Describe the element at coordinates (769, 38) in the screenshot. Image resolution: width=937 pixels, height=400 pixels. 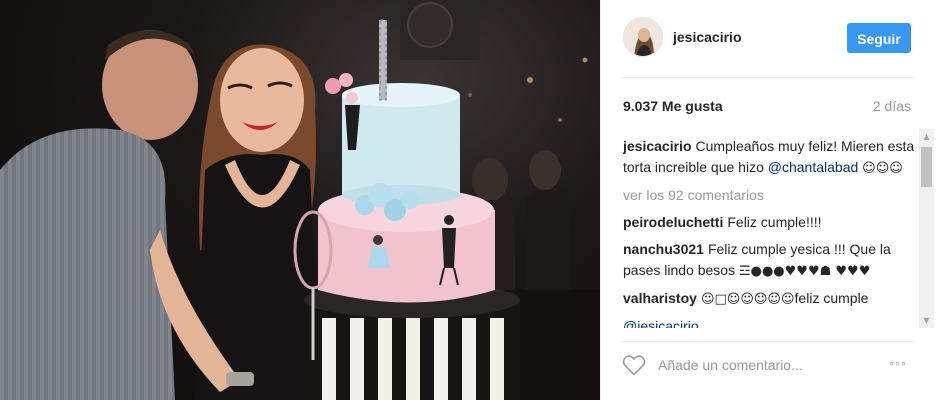
I see `post-header: jesicacirio Seguir` at that location.